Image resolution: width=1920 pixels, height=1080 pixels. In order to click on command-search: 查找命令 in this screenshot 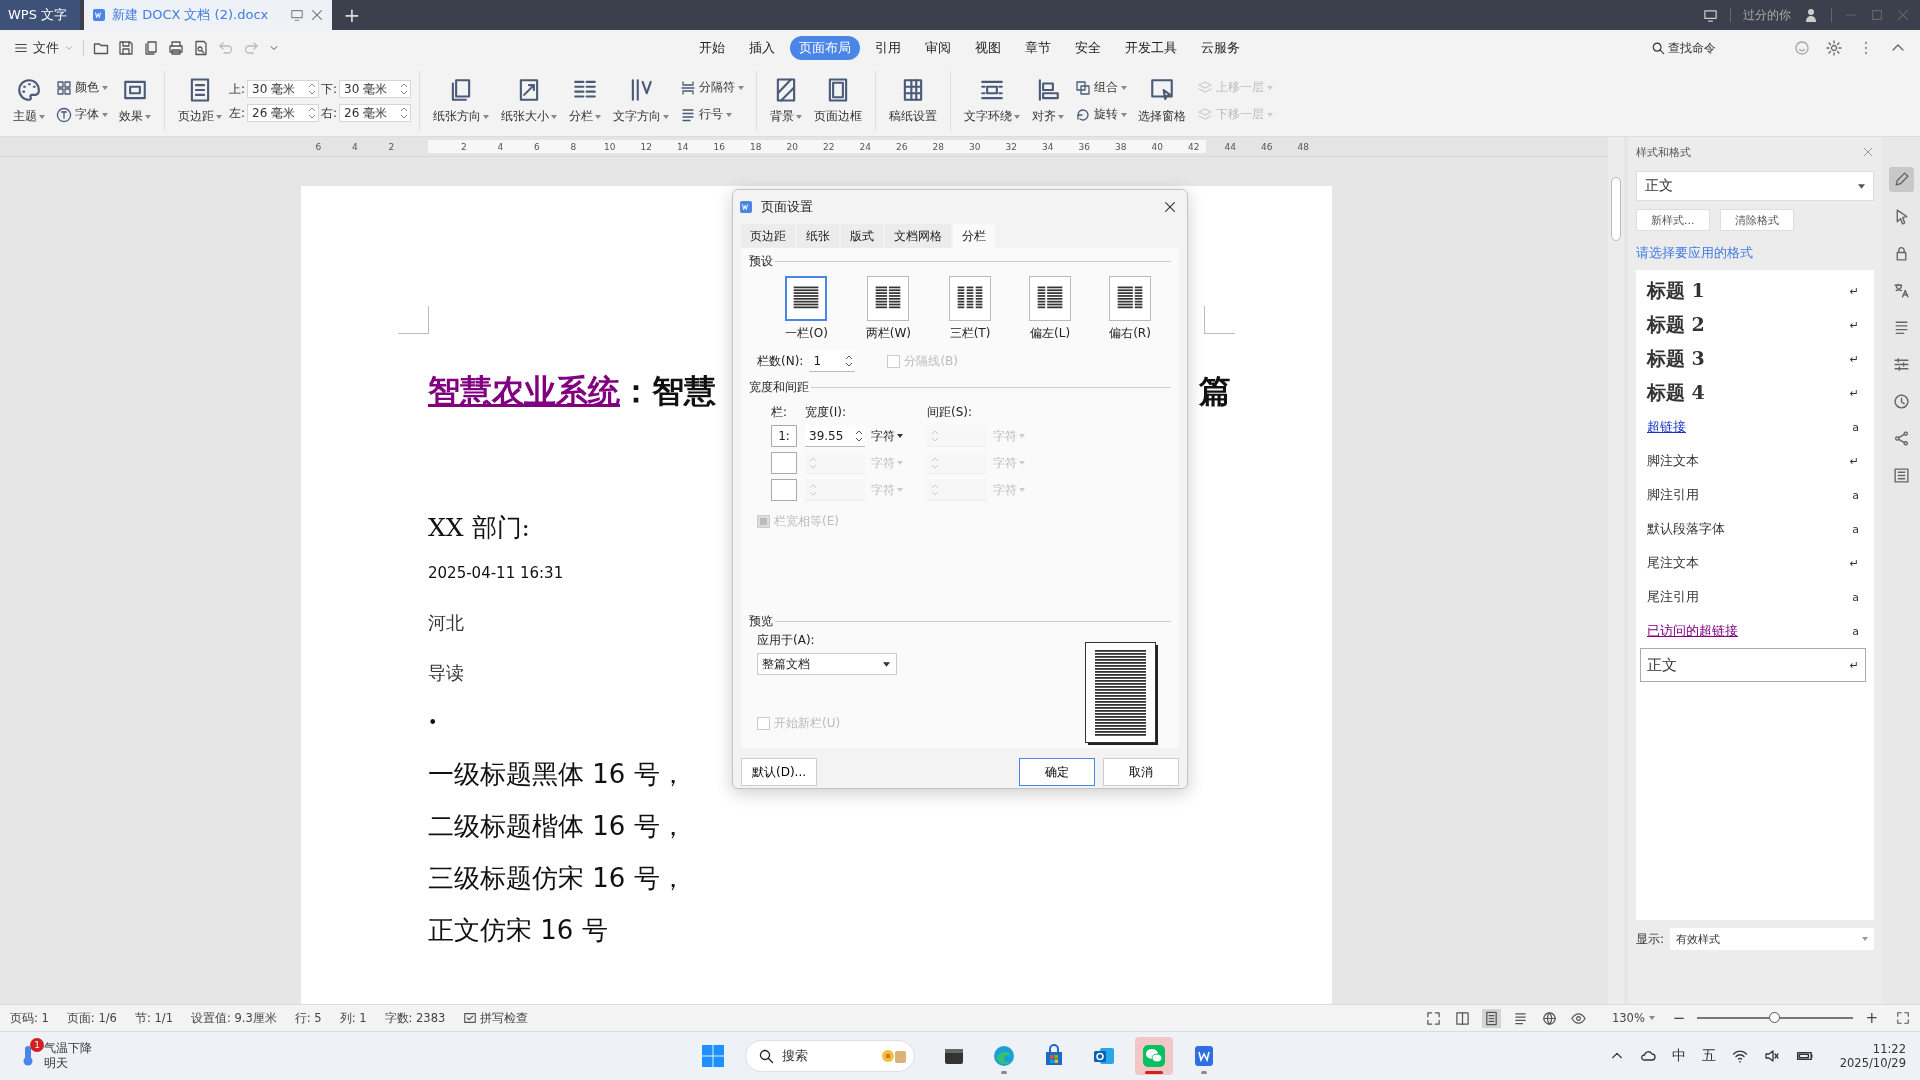, I will do `click(1683, 48)`.